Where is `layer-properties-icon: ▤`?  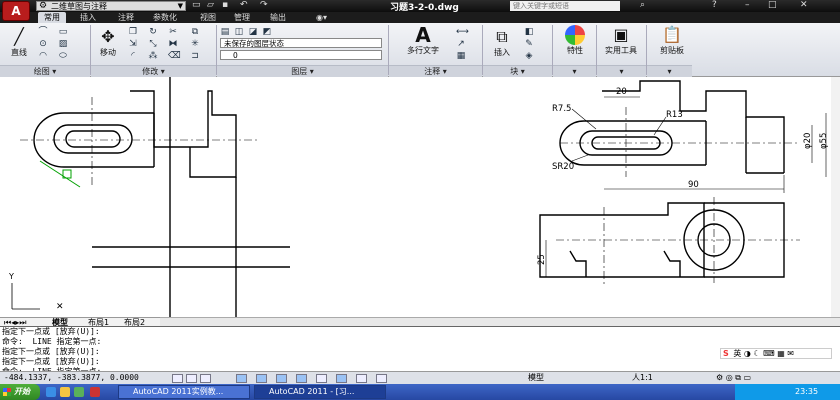 layer-properties-icon: ▤ is located at coordinates (225, 32).